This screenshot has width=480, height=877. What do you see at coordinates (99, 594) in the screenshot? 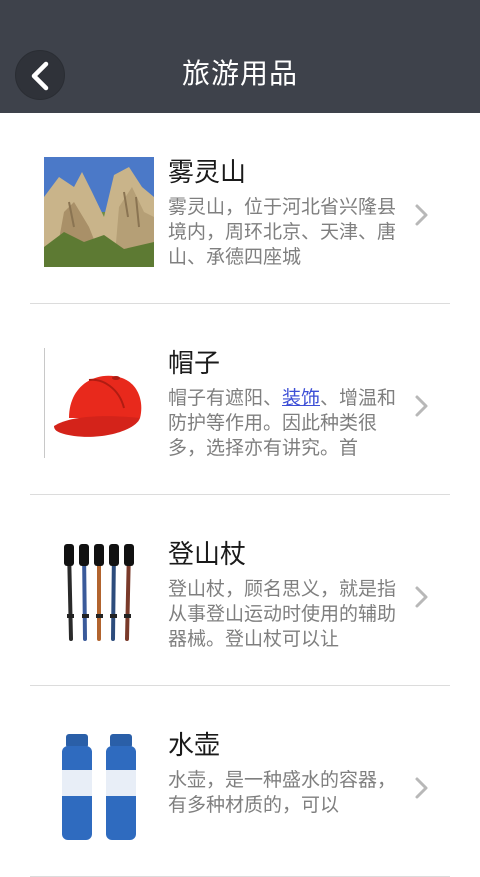
I see `trekking-poles-photo` at bounding box center [99, 594].